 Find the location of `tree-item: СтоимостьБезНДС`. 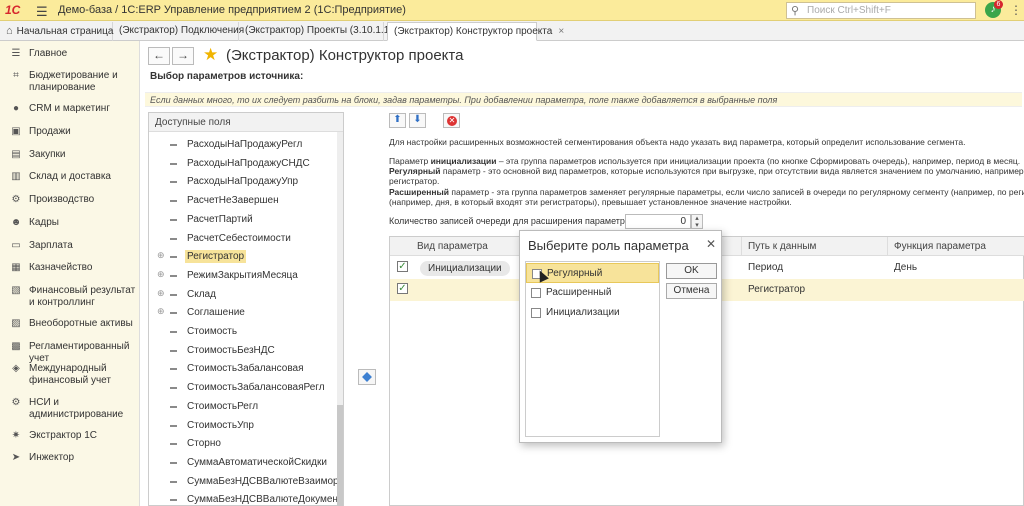

tree-item: СтоимостьБезНДС is located at coordinates (242, 351).